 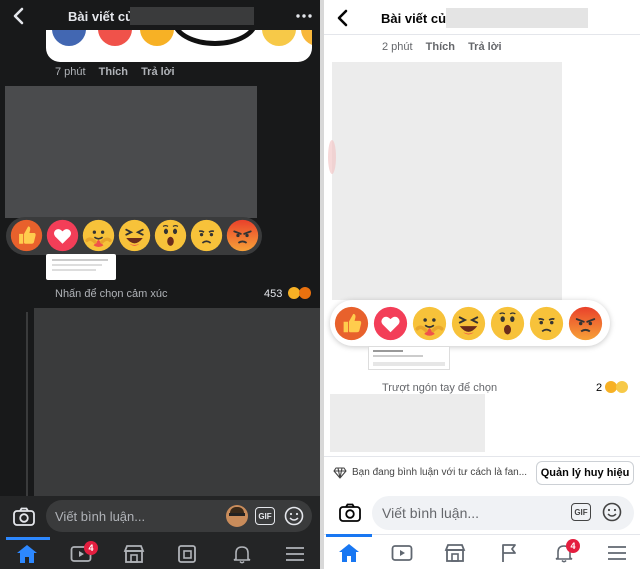 What do you see at coordinates (599, 388) in the screenshot?
I see `reaction-count: 2` at bounding box center [599, 388].